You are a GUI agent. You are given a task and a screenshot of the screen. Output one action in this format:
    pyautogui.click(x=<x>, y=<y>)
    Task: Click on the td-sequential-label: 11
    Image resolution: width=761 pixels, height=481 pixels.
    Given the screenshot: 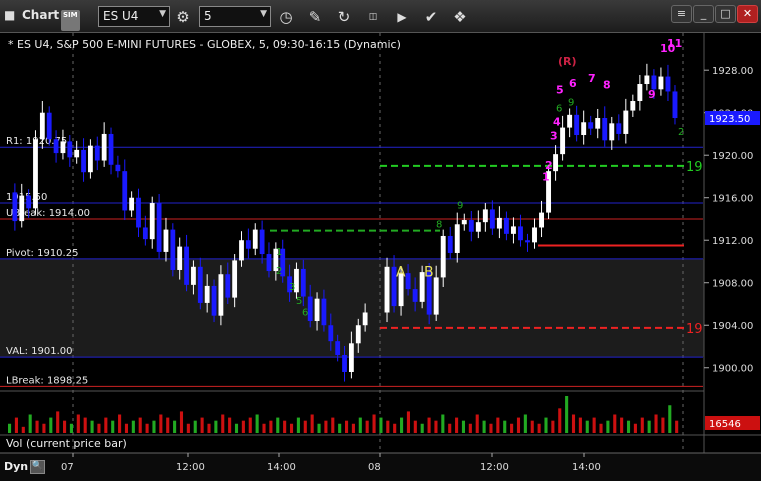 What is the action you would take?
    pyautogui.click(x=674, y=43)
    